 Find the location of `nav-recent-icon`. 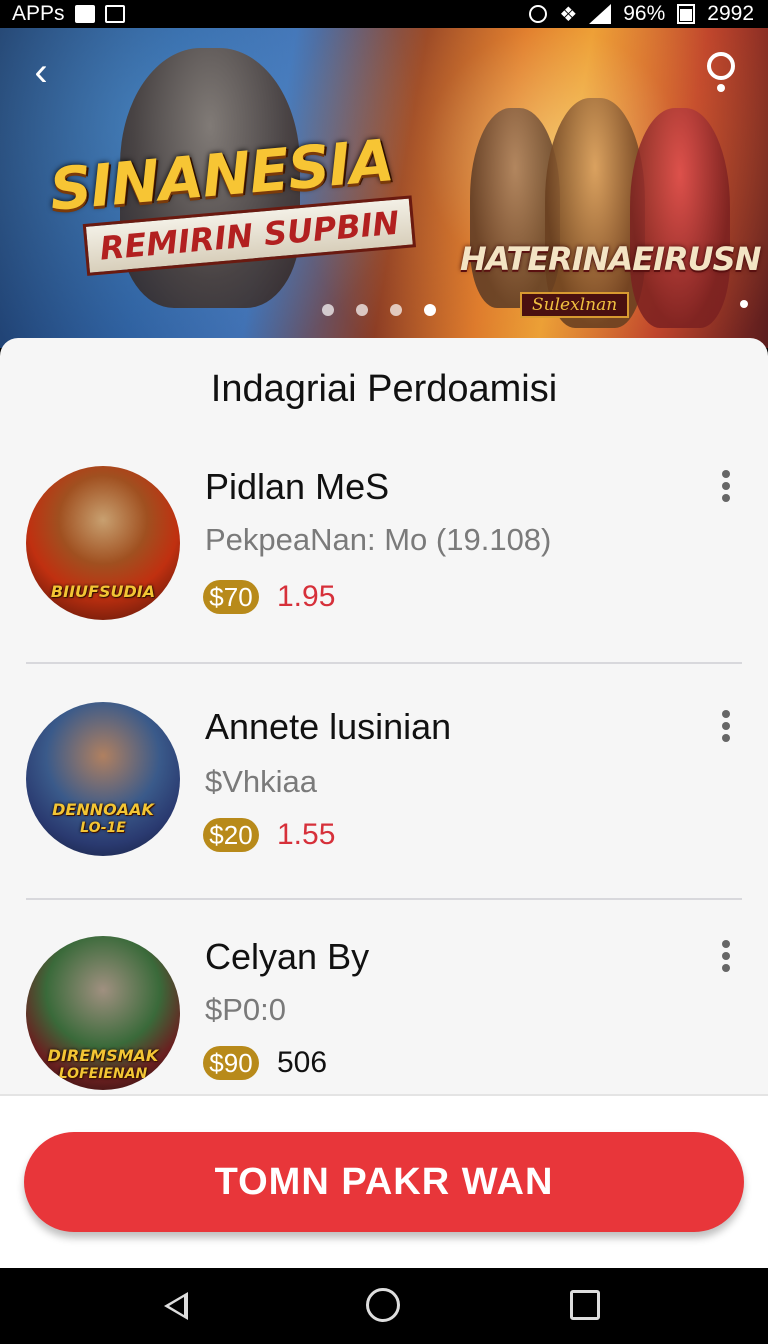

nav-recent-icon is located at coordinates (585, 1305).